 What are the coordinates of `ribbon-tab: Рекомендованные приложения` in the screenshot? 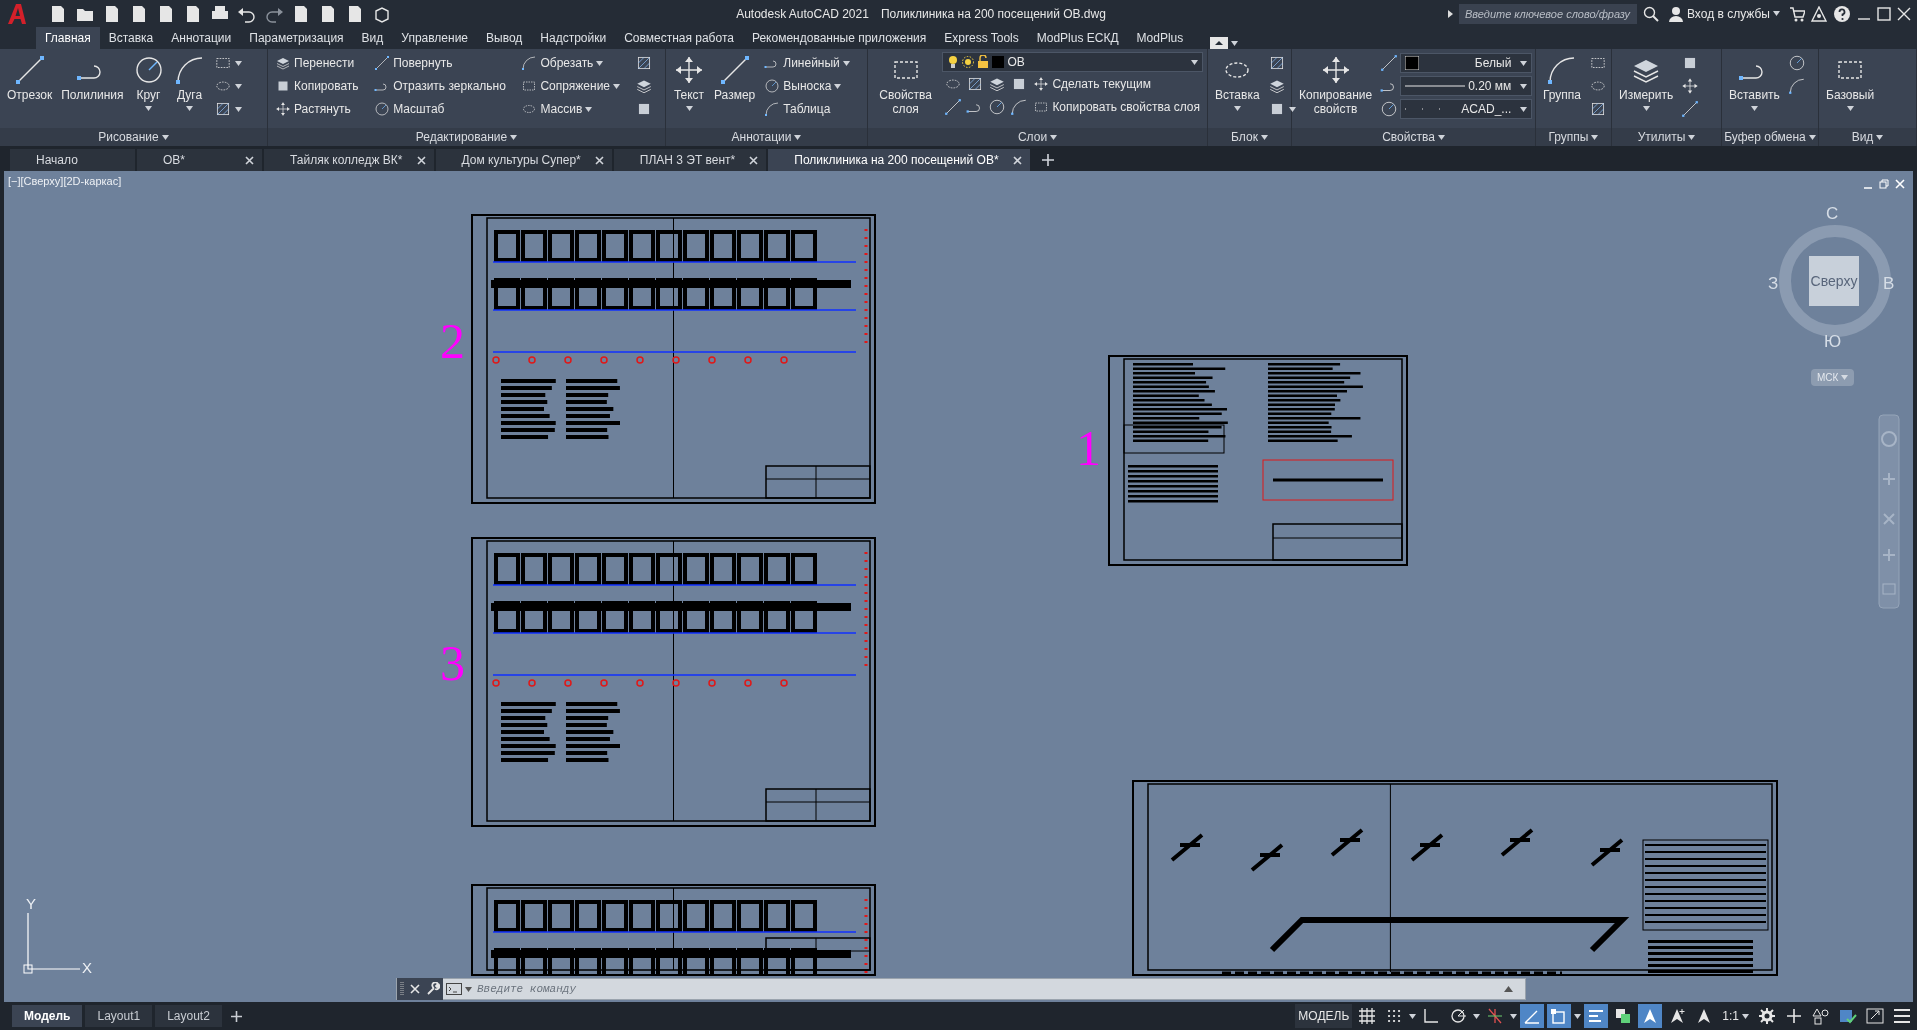 It's located at (839, 38).